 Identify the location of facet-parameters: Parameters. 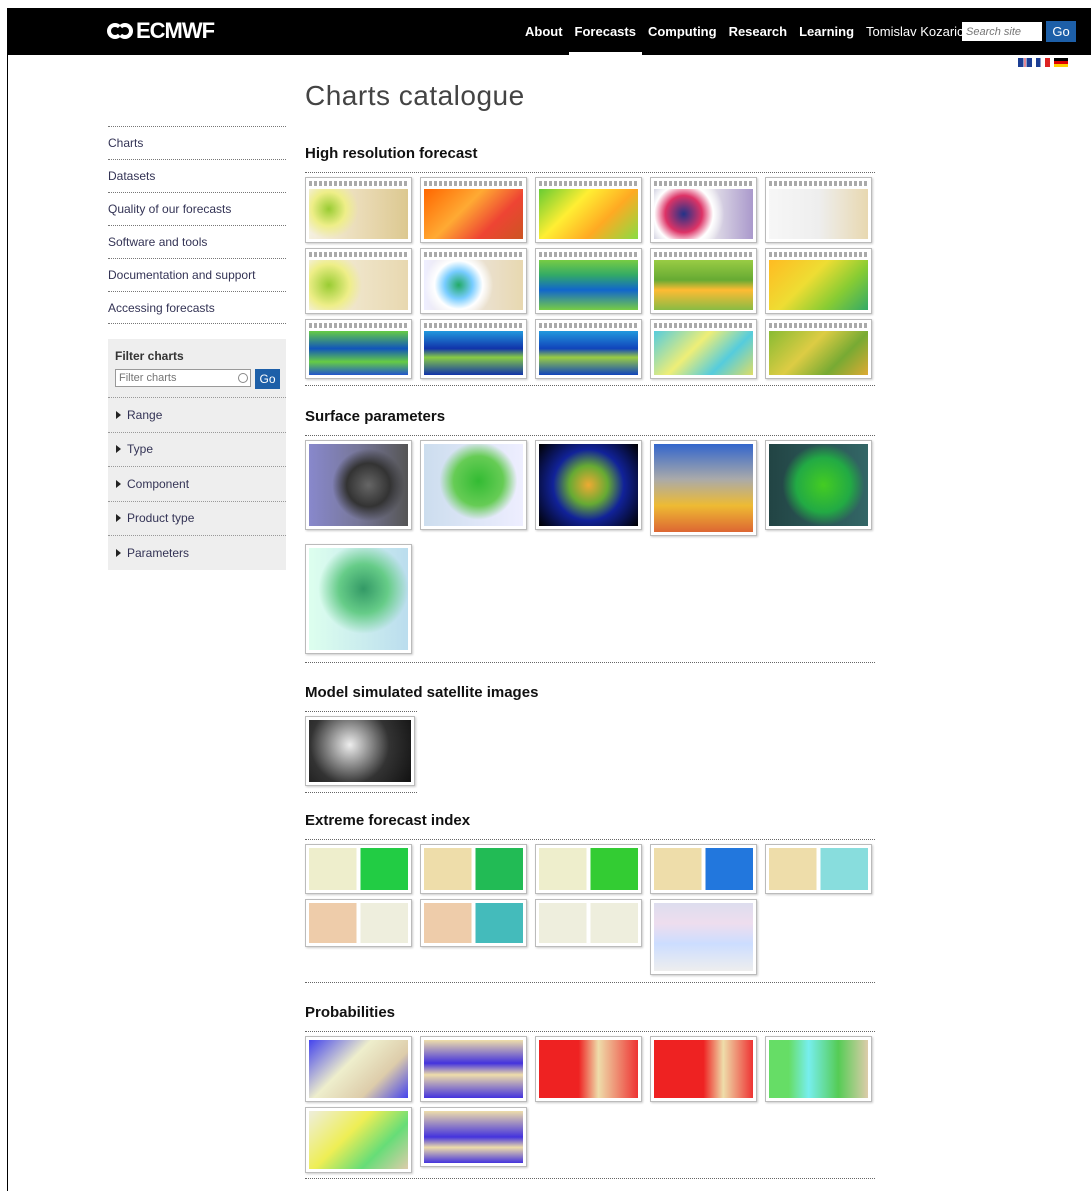
(197, 552).